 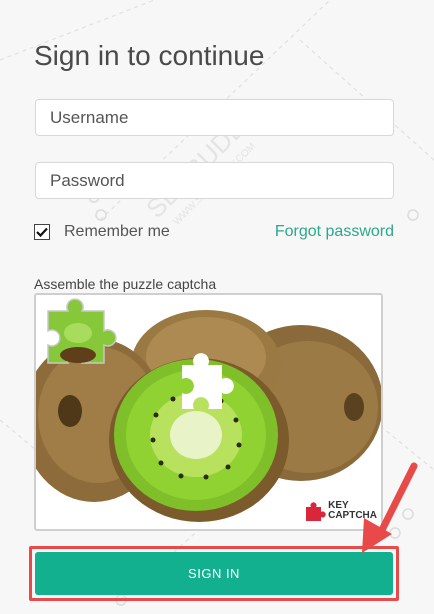 I want to click on remember-label: Remember me, so click(x=117, y=231).